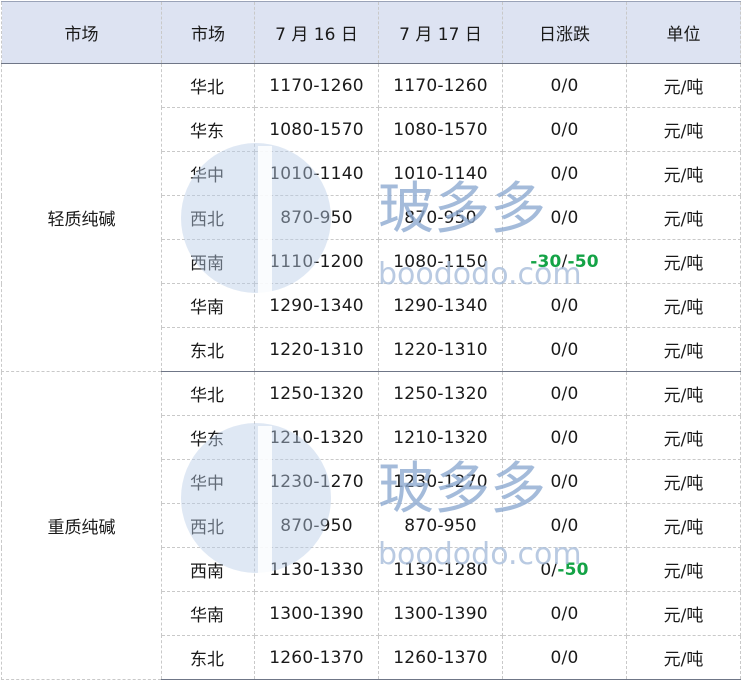  Describe the element at coordinates (440, 173) in the screenshot. I see `price-jul17-cell: 1010-1140` at that location.